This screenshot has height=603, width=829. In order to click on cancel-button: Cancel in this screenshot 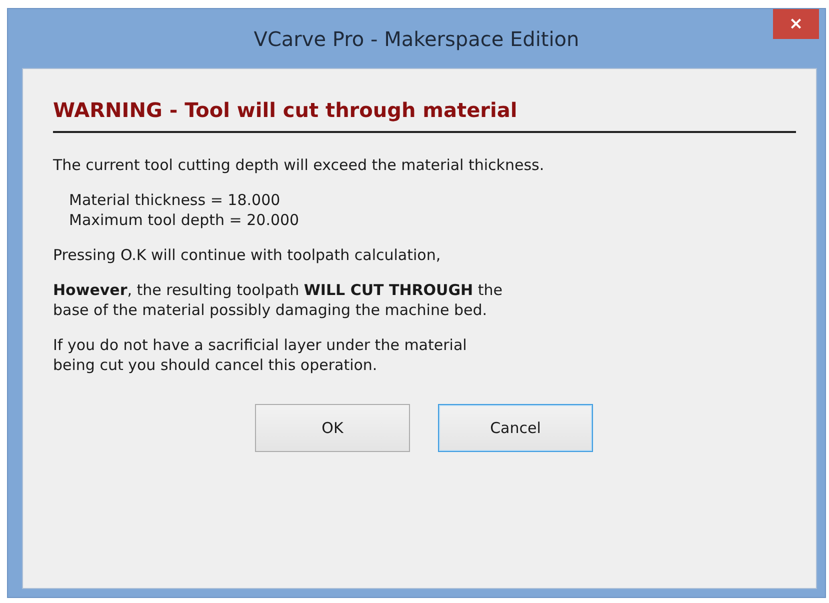, I will do `click(515, 428)`.